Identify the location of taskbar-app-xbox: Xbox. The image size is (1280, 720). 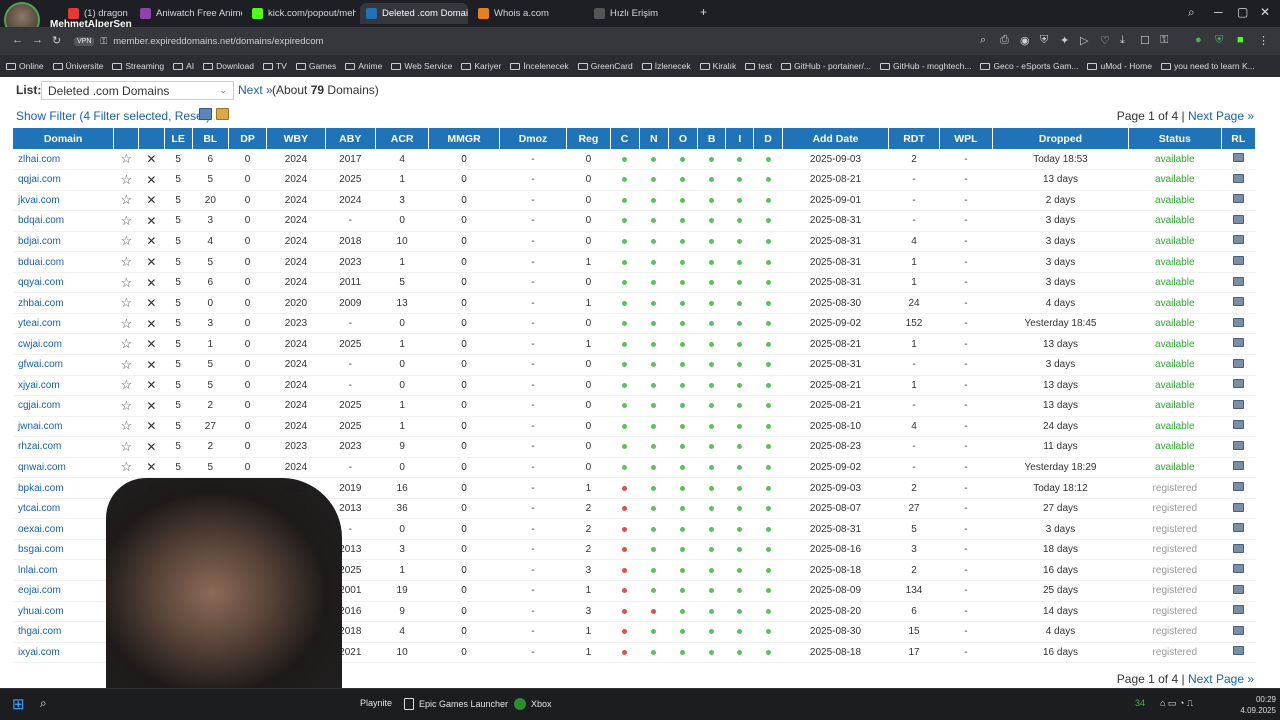
(533, 704).